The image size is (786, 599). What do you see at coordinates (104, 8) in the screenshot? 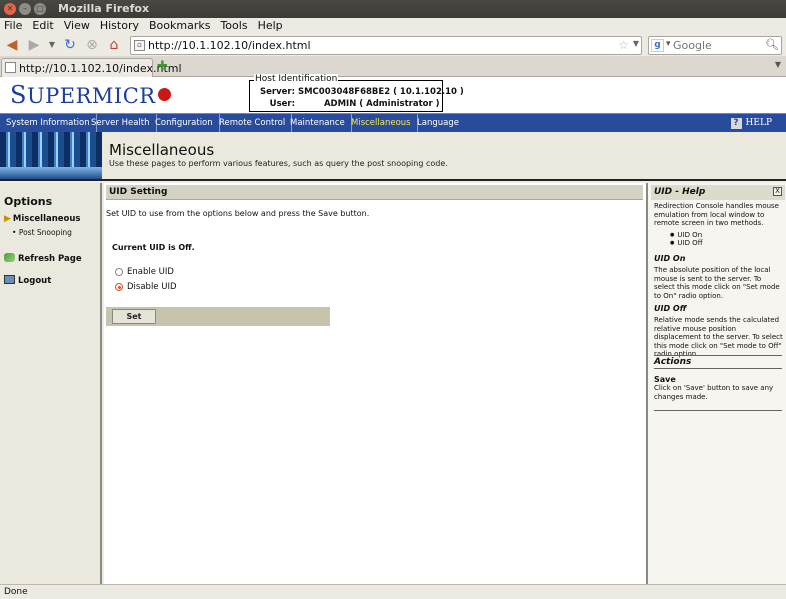
I see `window-title: Mozilla Firefox` at bounding box center [104, 8].